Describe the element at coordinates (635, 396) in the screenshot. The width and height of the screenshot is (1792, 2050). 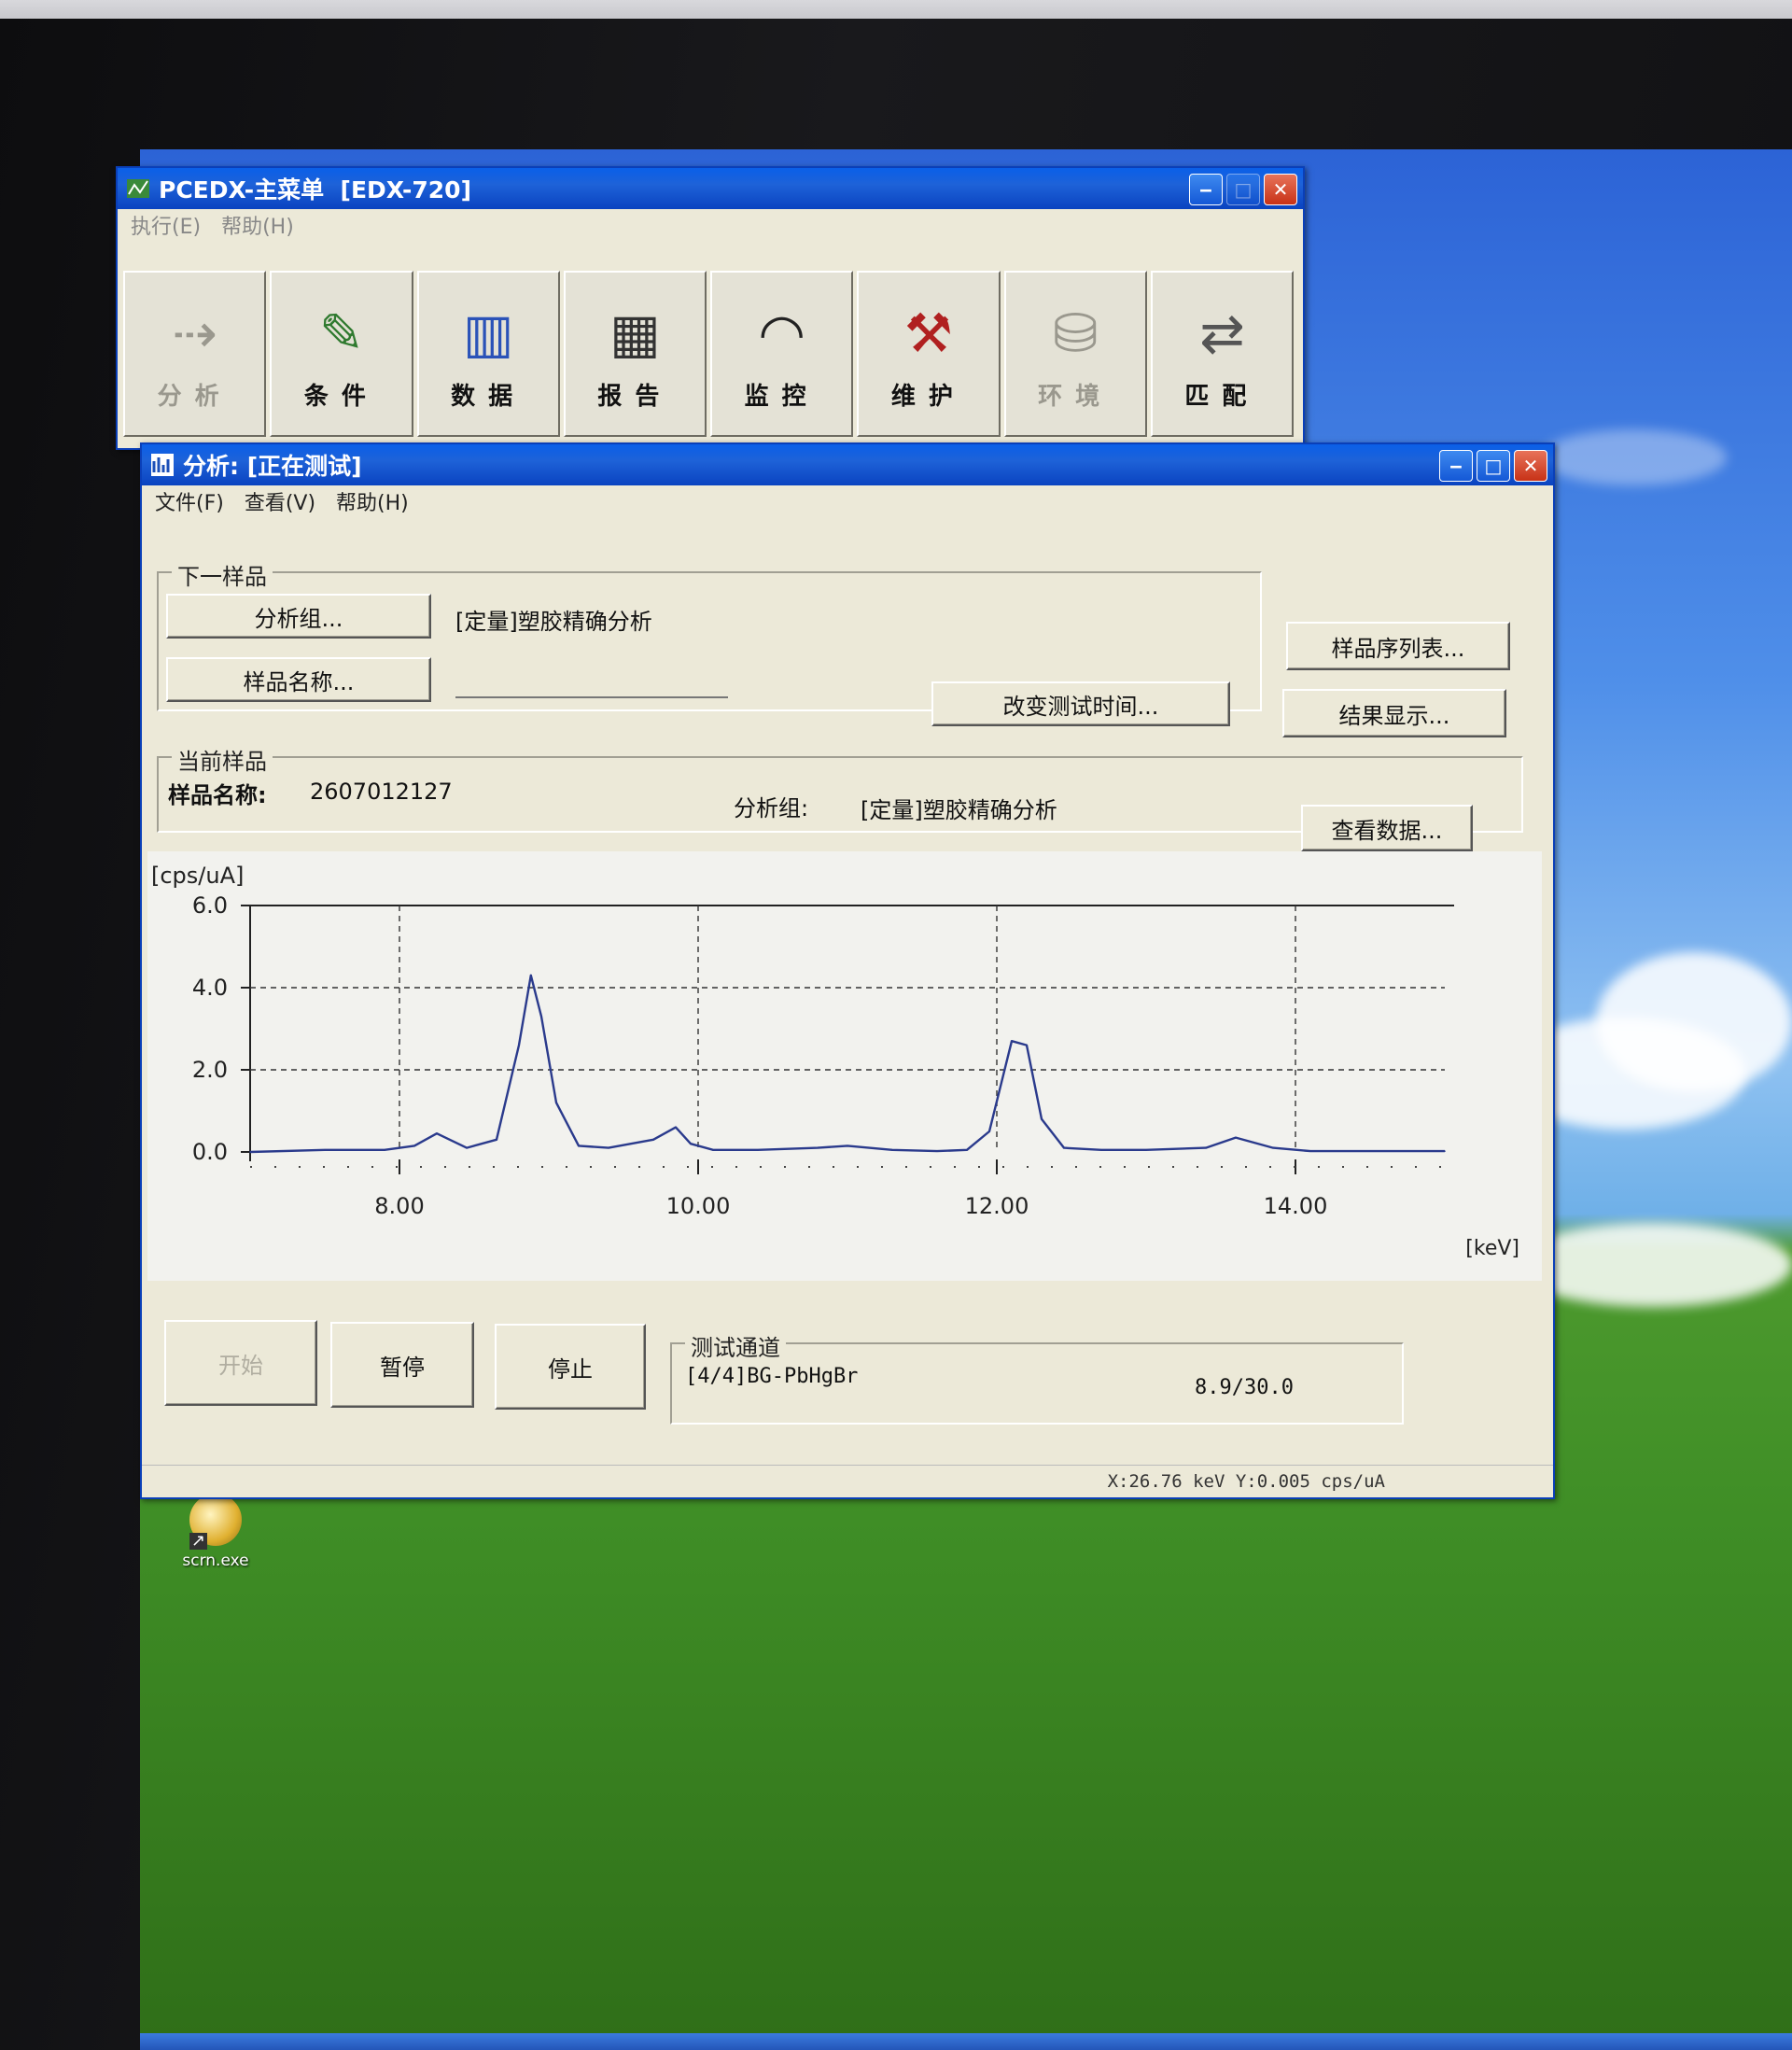
I see `toolbar-label: 报告` at that location.